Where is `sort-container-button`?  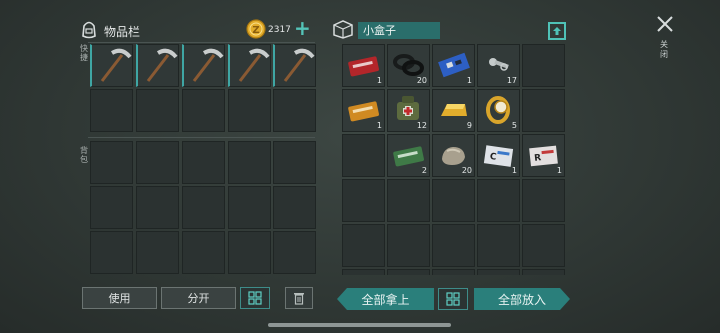
sort-container-button is located at coordinates (453, 299).